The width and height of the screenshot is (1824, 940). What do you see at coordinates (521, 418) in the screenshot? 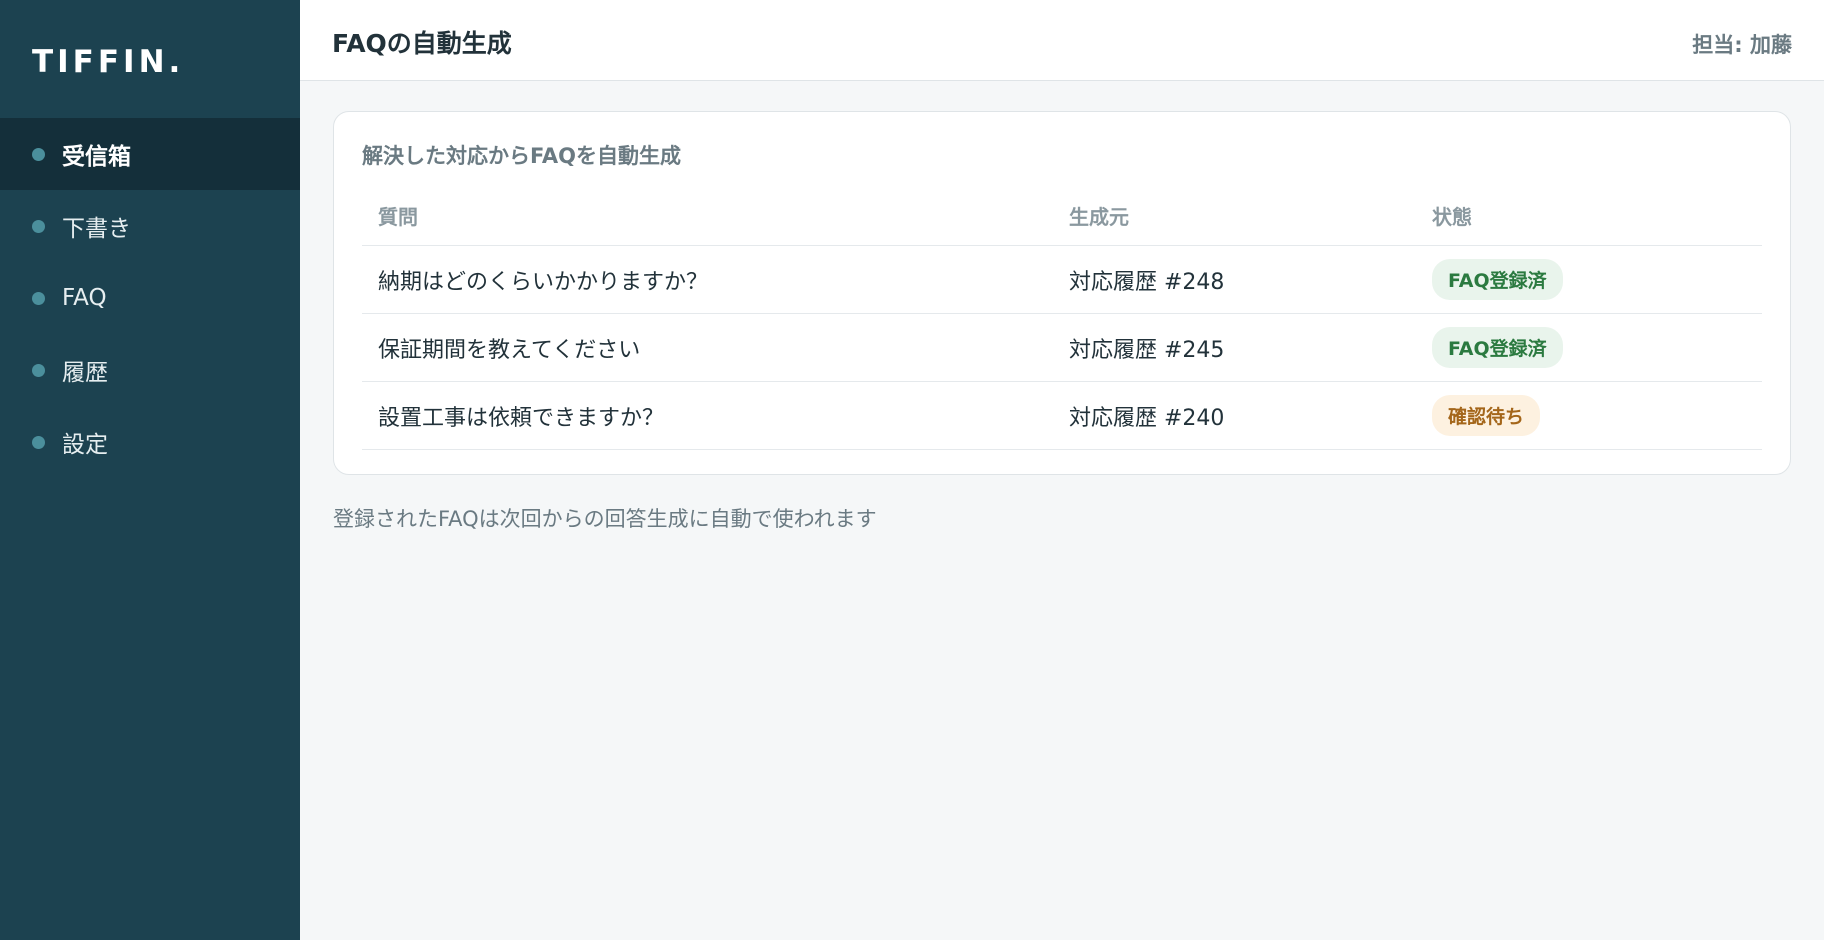
I see `question-cell: 設置工事は依頼できますか？` at bounding box center [521, 418].